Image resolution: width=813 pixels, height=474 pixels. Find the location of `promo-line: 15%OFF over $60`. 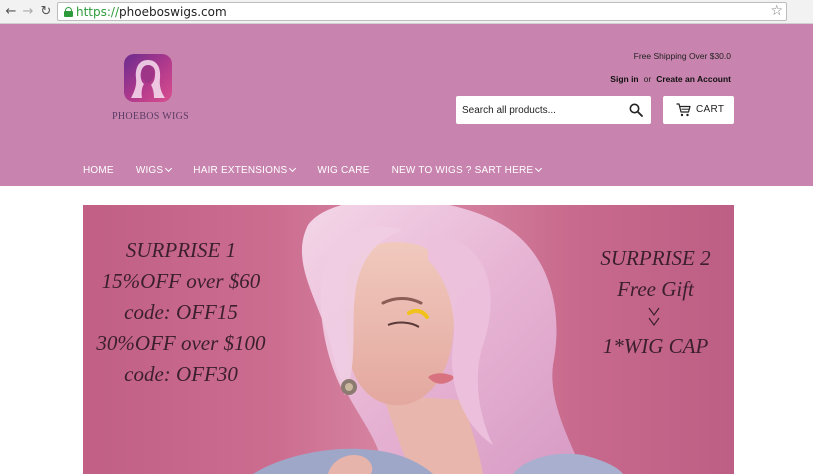

promo-line: 15%OFF over $60 is located at coordinates (181, 281).